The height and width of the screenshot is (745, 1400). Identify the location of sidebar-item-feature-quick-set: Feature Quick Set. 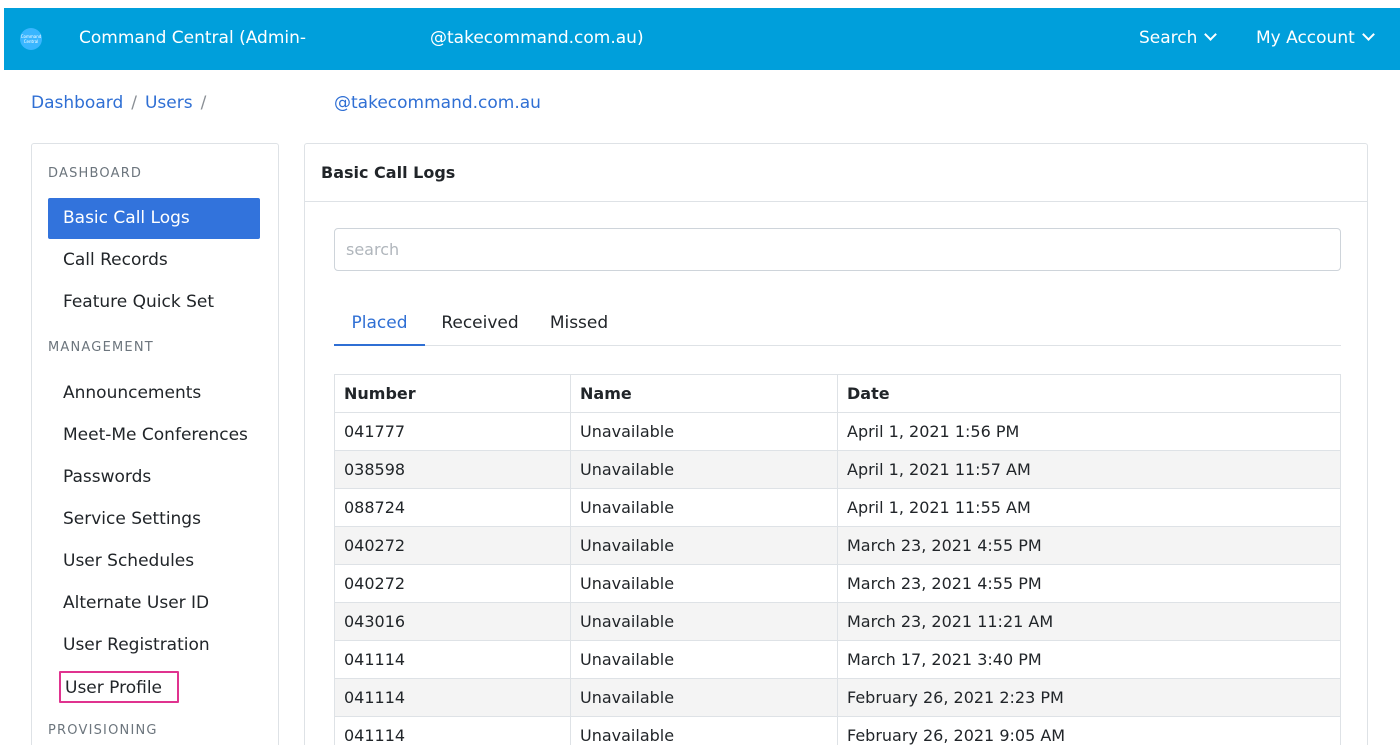
(154, 302).